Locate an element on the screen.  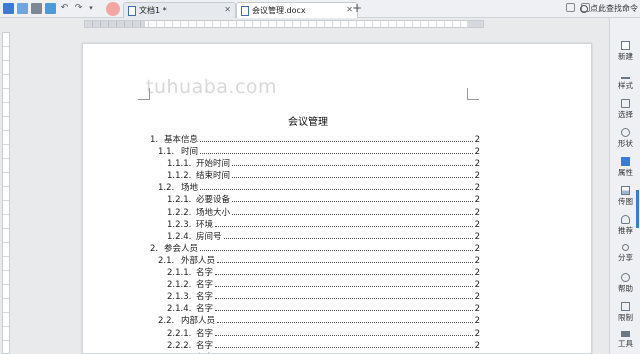
toc-entry: 2.1.2. 名字 2 is located at coordinates (315, 284).